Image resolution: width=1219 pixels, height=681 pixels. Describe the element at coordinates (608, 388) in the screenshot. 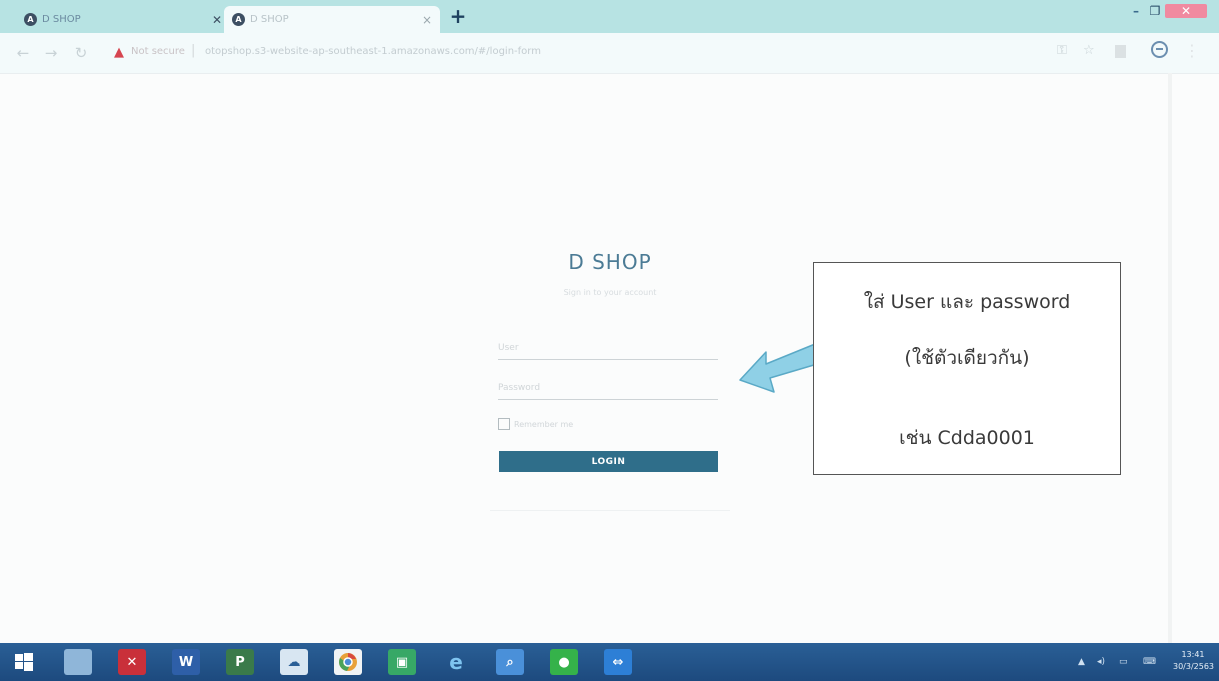

I see `password-field` at that location.